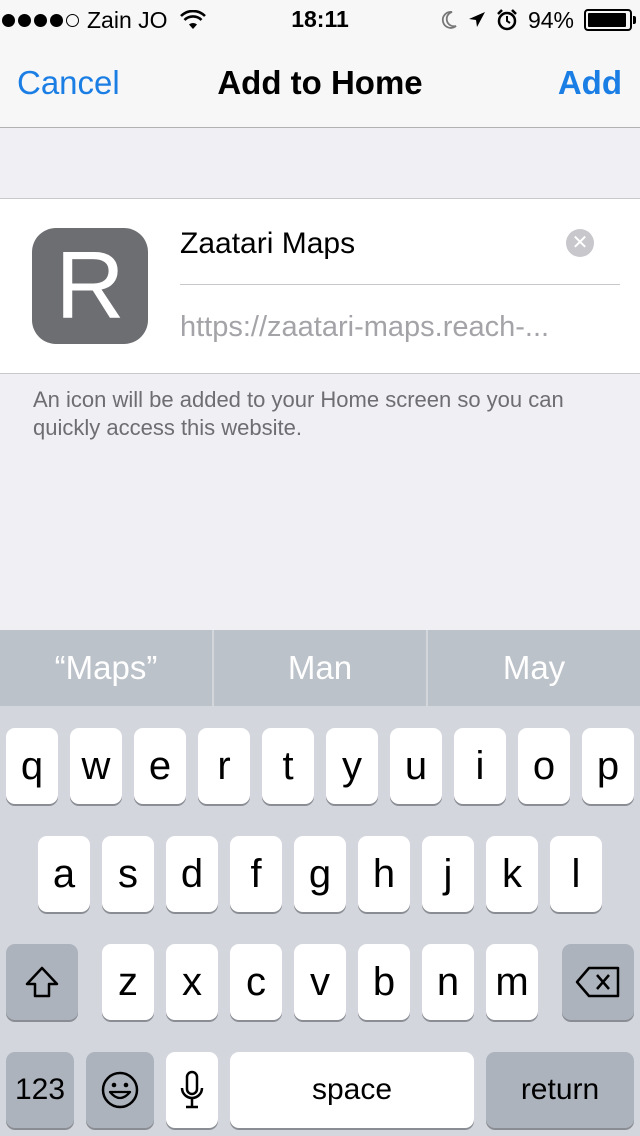 Image resolution: width=640 pixels, height=1136 pixels. I want to click on key-a: a, so click(64, 874).